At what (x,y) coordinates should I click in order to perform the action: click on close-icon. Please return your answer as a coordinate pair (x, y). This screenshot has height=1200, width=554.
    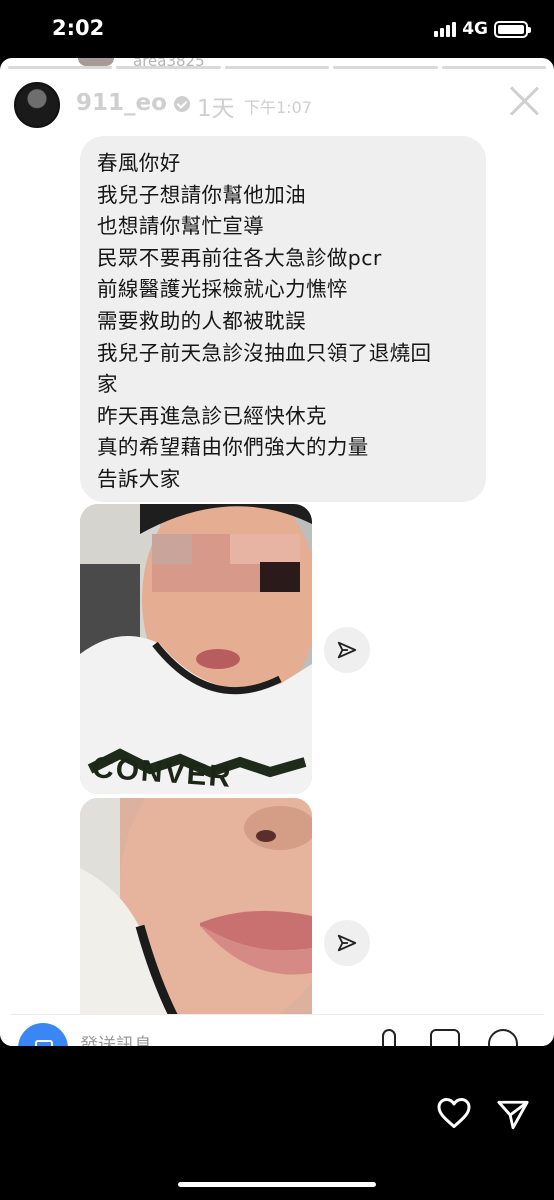
    Looking at the image, I should click on (524, 100).